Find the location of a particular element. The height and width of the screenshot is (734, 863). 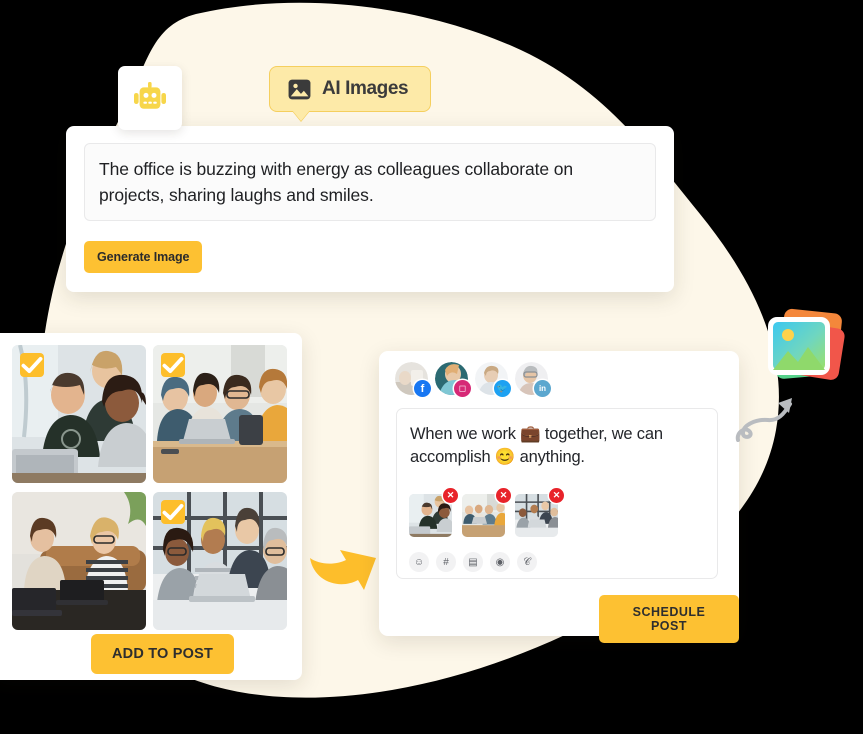

curly-arrow-up-right-icon is located at coordinates (763, 420).